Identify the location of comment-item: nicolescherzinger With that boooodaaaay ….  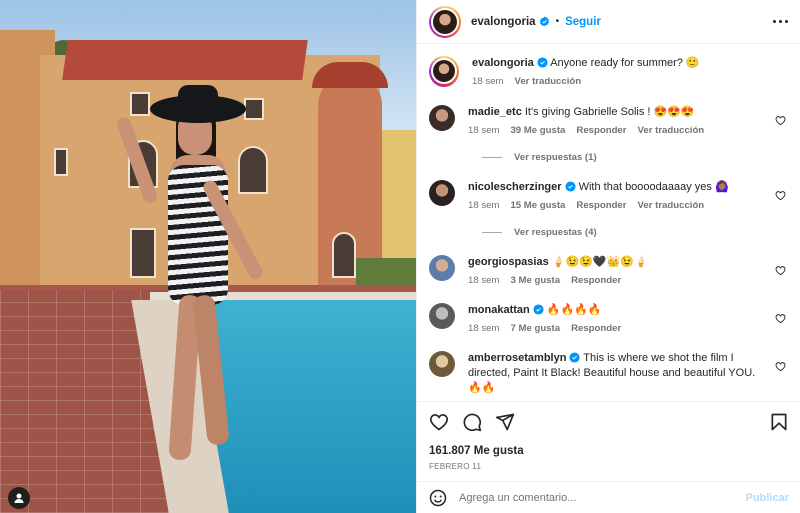
(608, 195).